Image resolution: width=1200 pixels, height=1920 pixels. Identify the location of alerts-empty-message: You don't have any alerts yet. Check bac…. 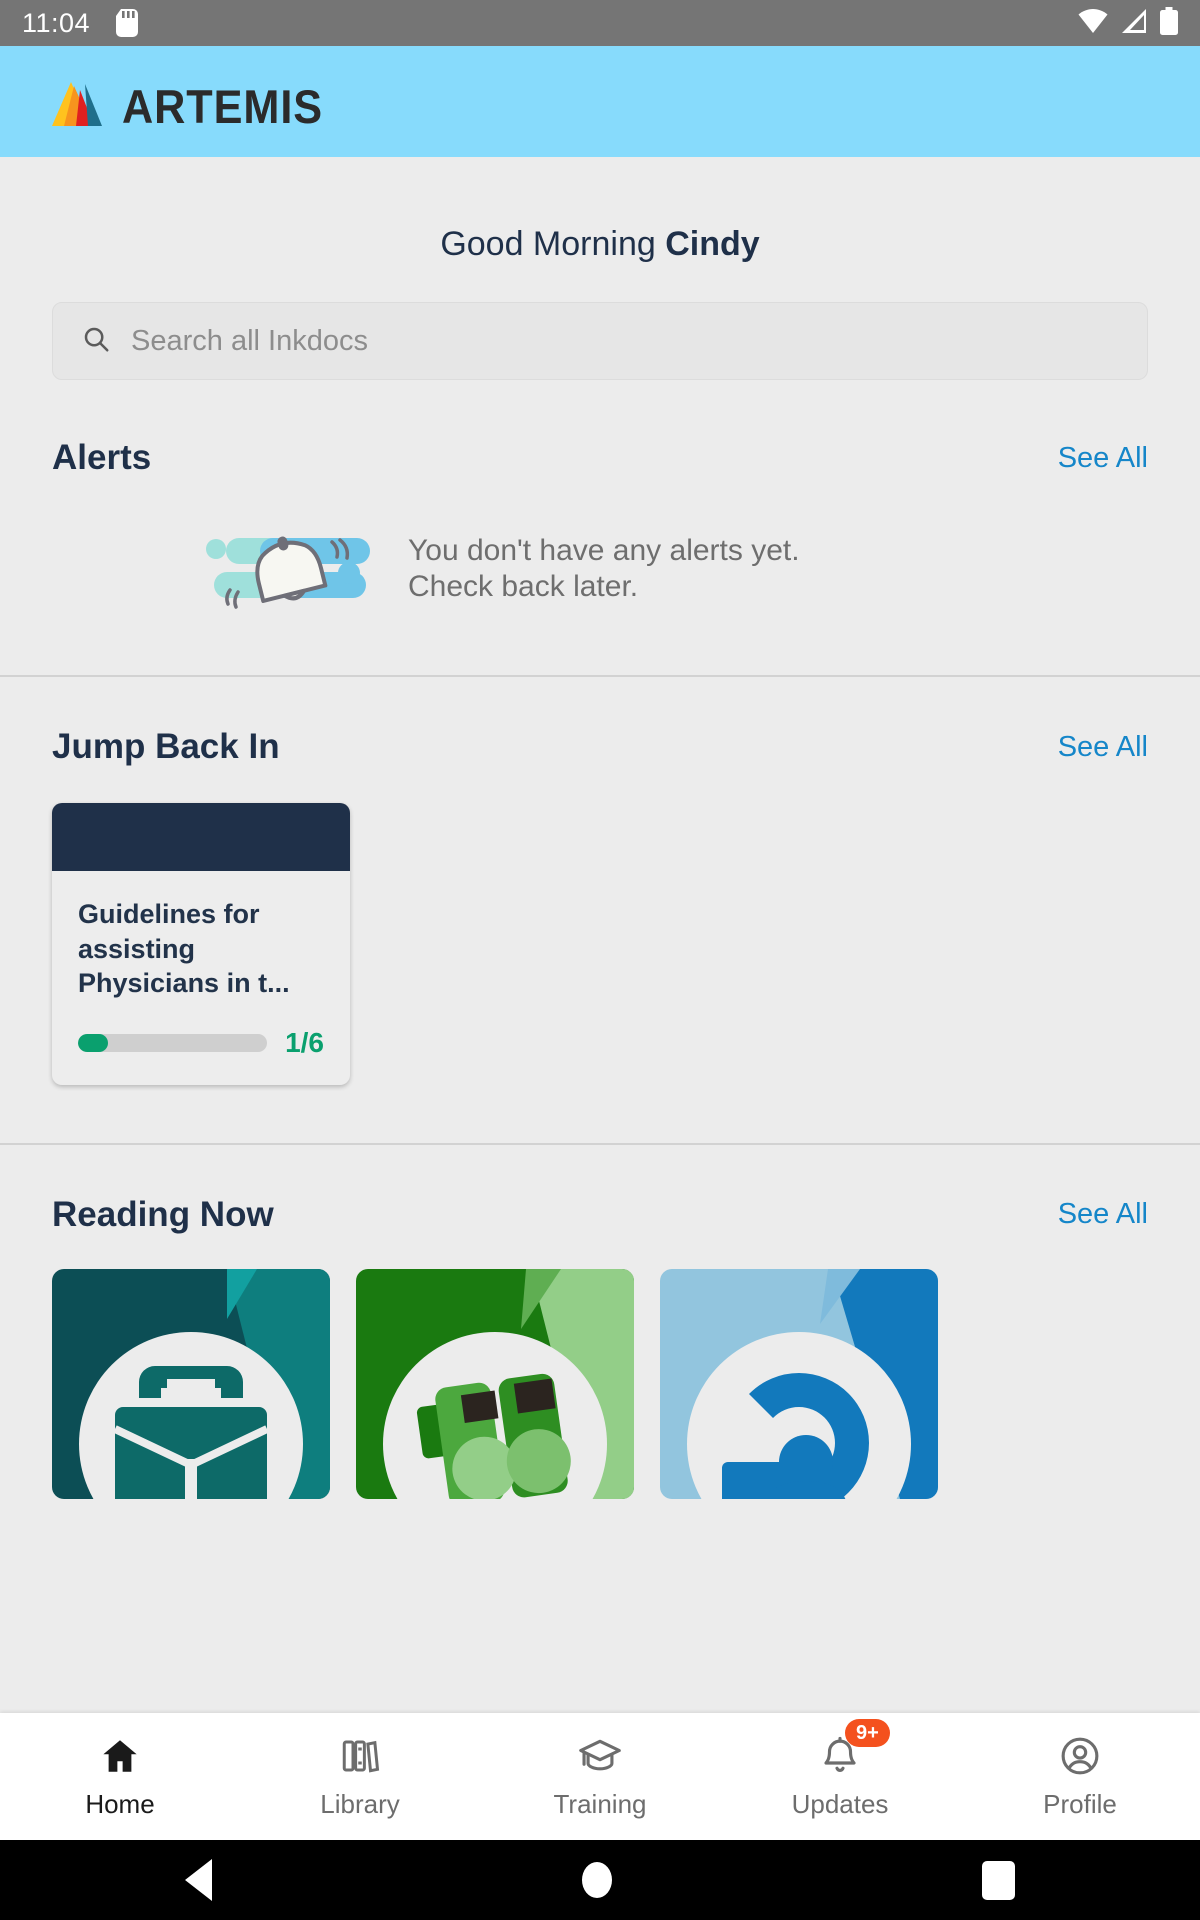
(604, 568).